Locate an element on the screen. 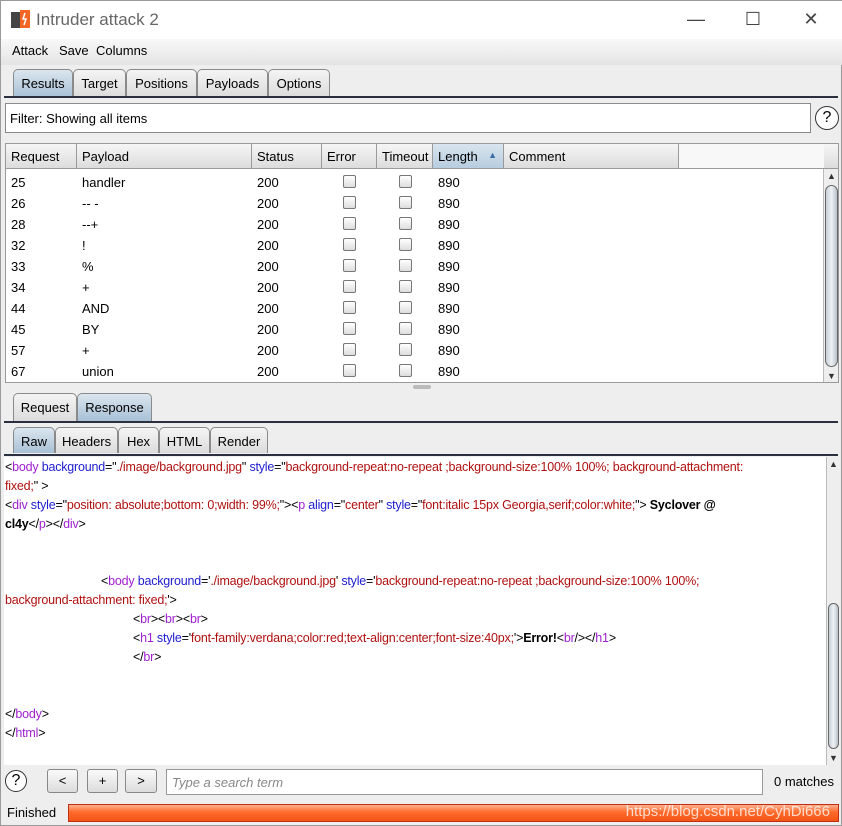 The width and height of the screenshot is (842, 826). code-token: style is located at coordinates (167, 638).